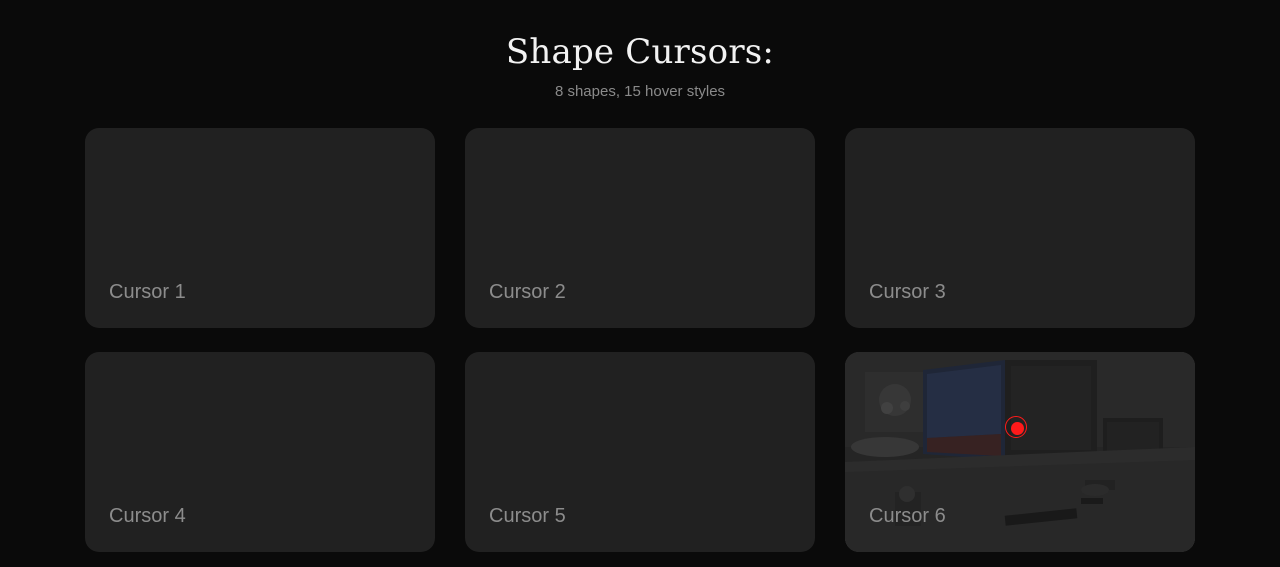  Describe the element at coordinates (260, 228) in the screenshot. I see `cursor-card-1: Cursor 1` at that location.